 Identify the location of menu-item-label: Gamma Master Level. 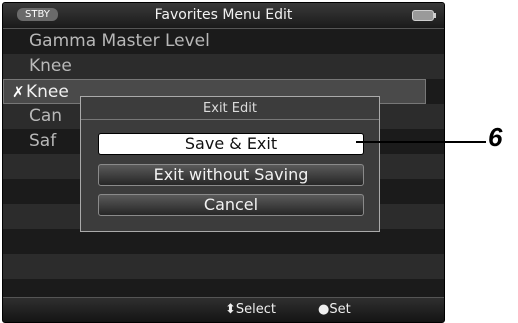
(119, 41).